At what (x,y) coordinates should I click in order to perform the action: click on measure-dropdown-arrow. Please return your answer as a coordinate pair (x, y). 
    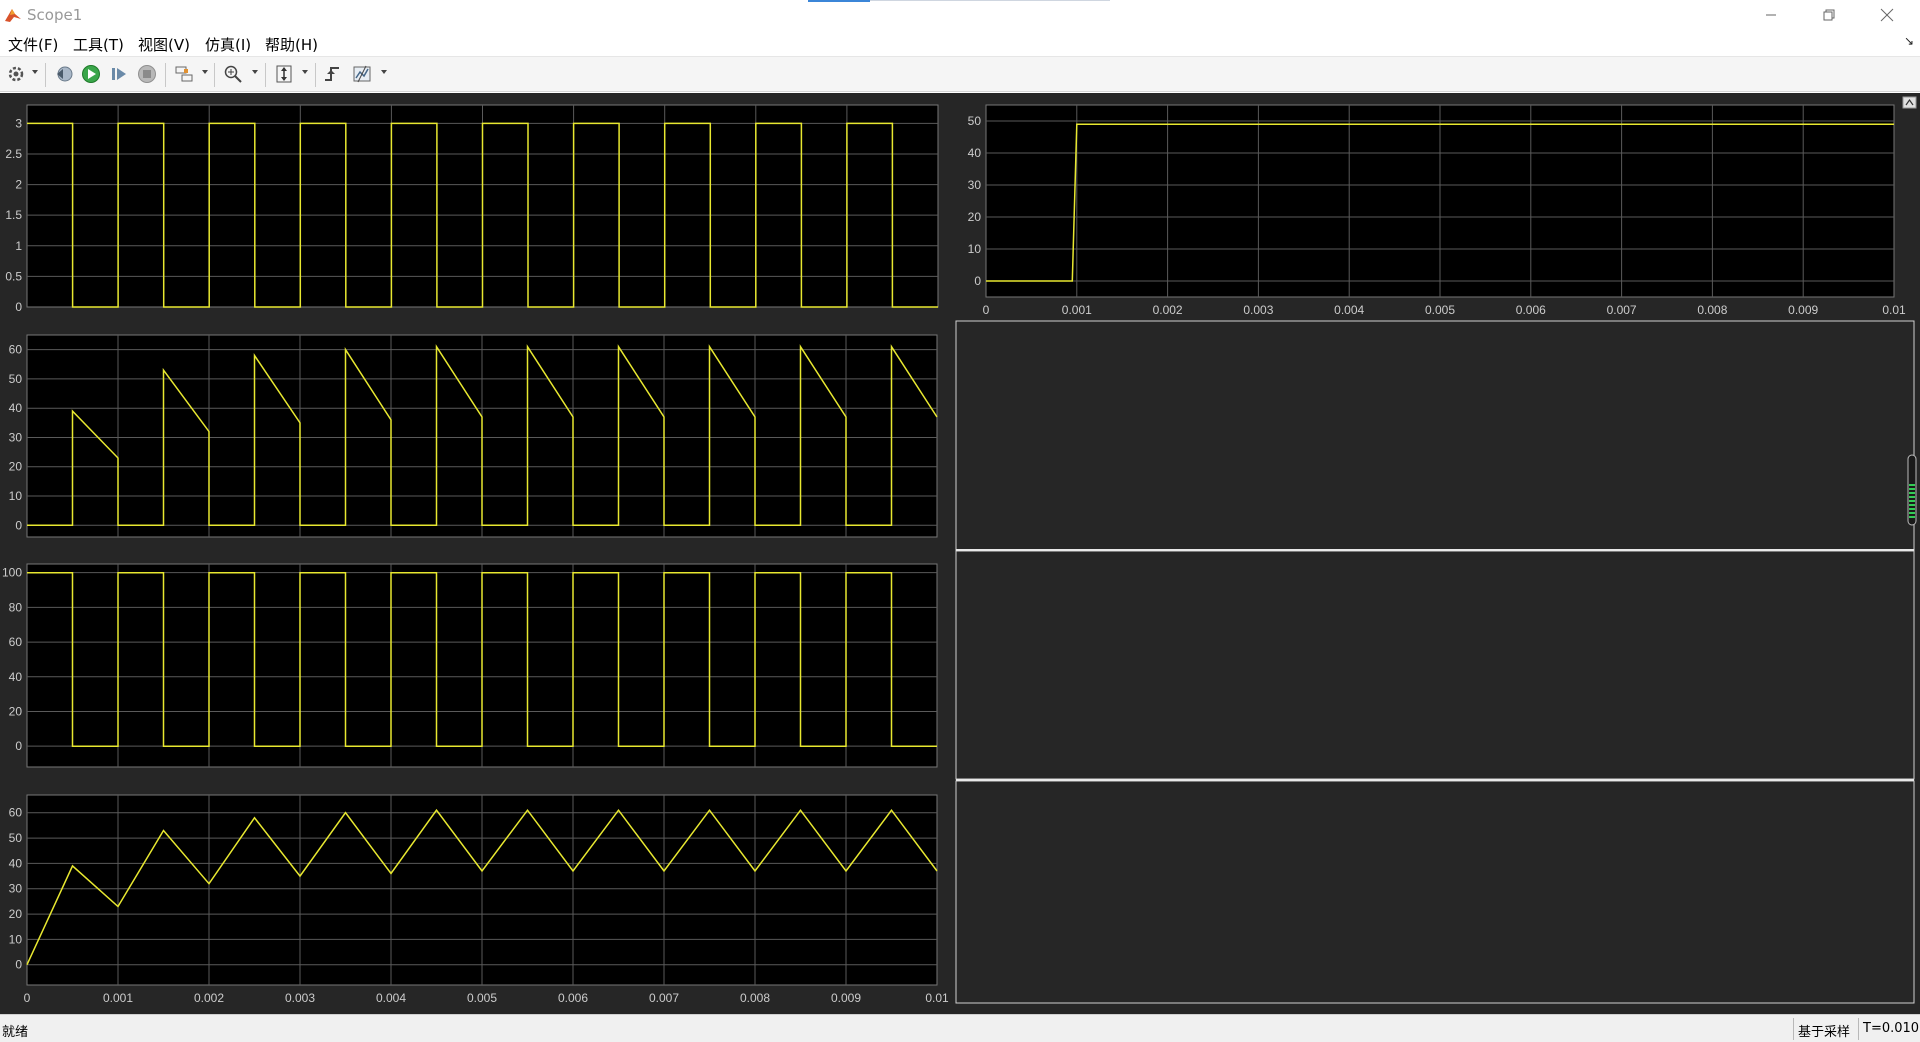
    Looking at the image, I should click on (384, 72).